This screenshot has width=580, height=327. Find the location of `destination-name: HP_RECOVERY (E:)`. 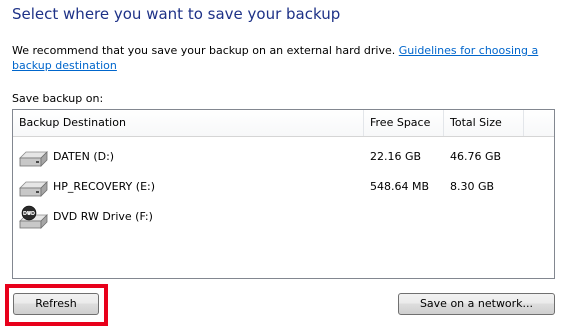

destination-name: HP_RECOVERY (E:) is located at coordinates (104, 186).